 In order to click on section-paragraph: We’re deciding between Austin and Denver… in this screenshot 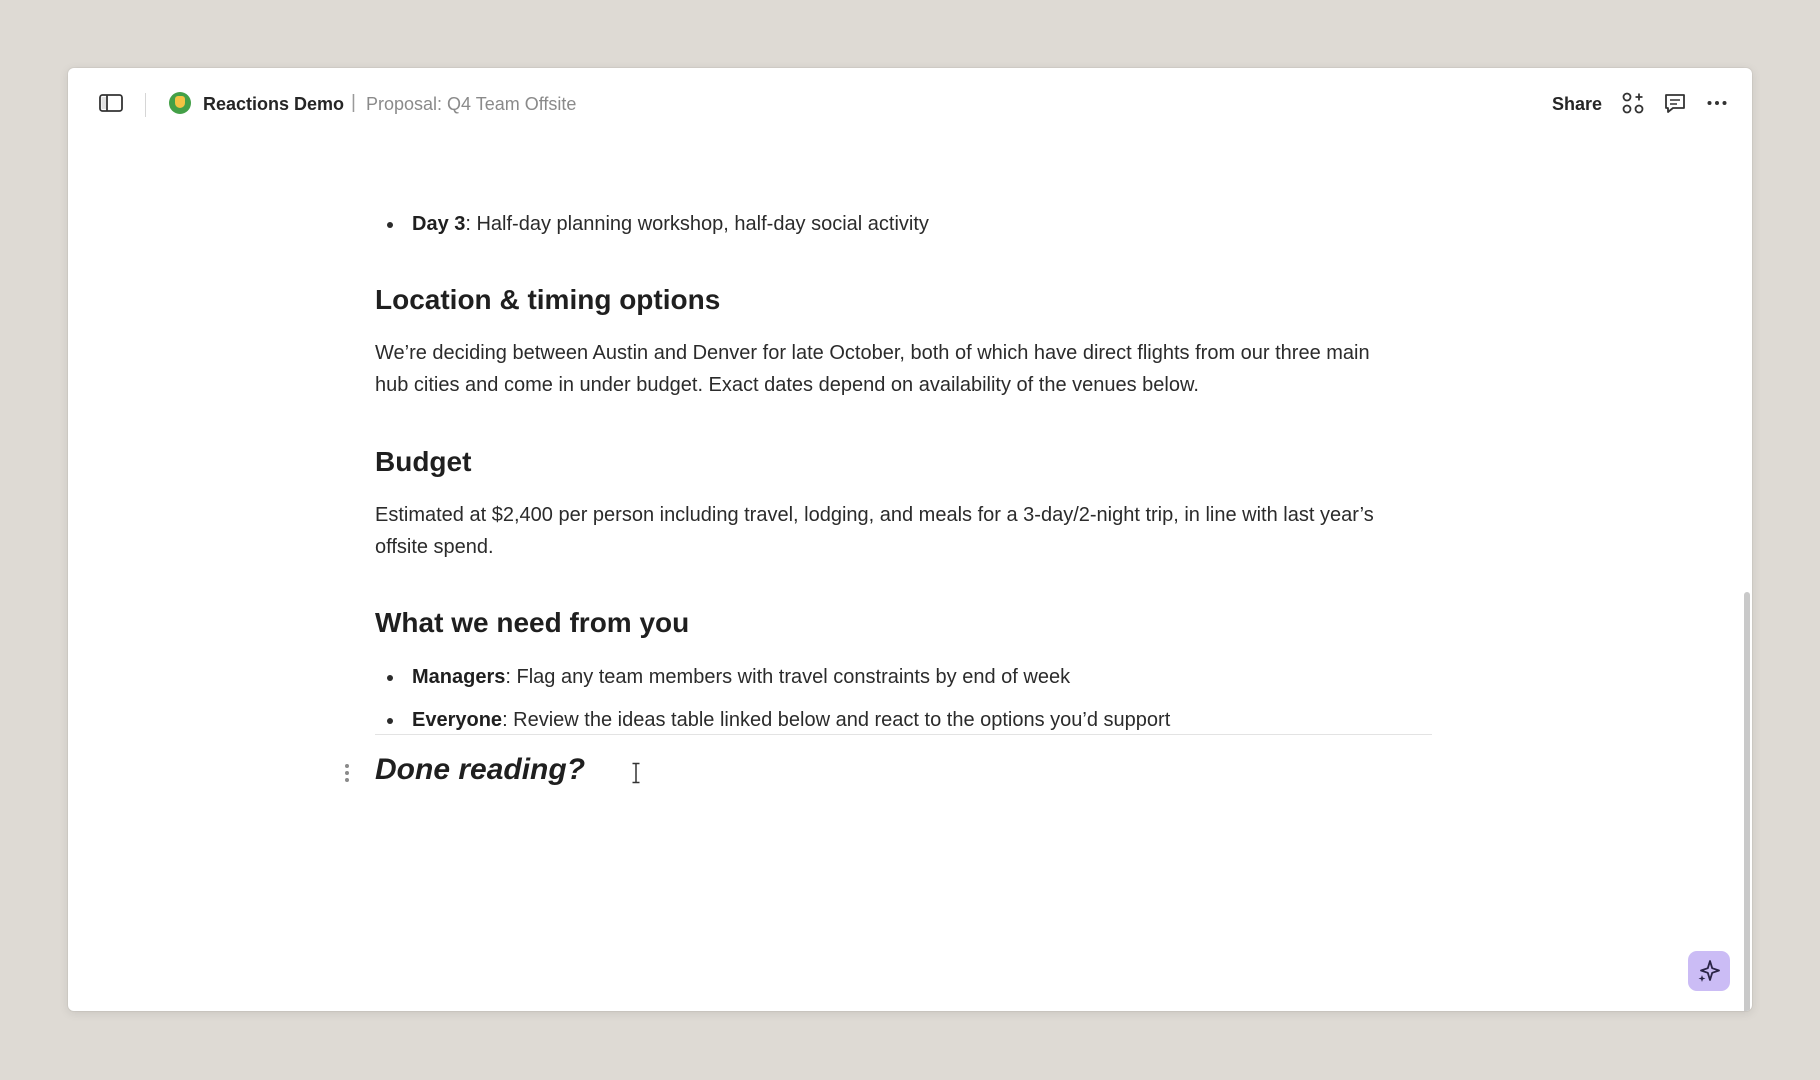, I will do `click(872, 369)`.